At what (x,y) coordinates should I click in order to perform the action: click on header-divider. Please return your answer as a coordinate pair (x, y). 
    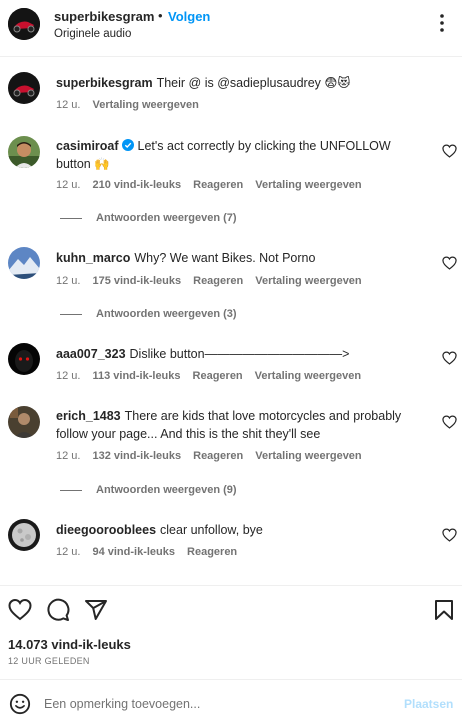
    Looking at the image, I should click on (231, 56).